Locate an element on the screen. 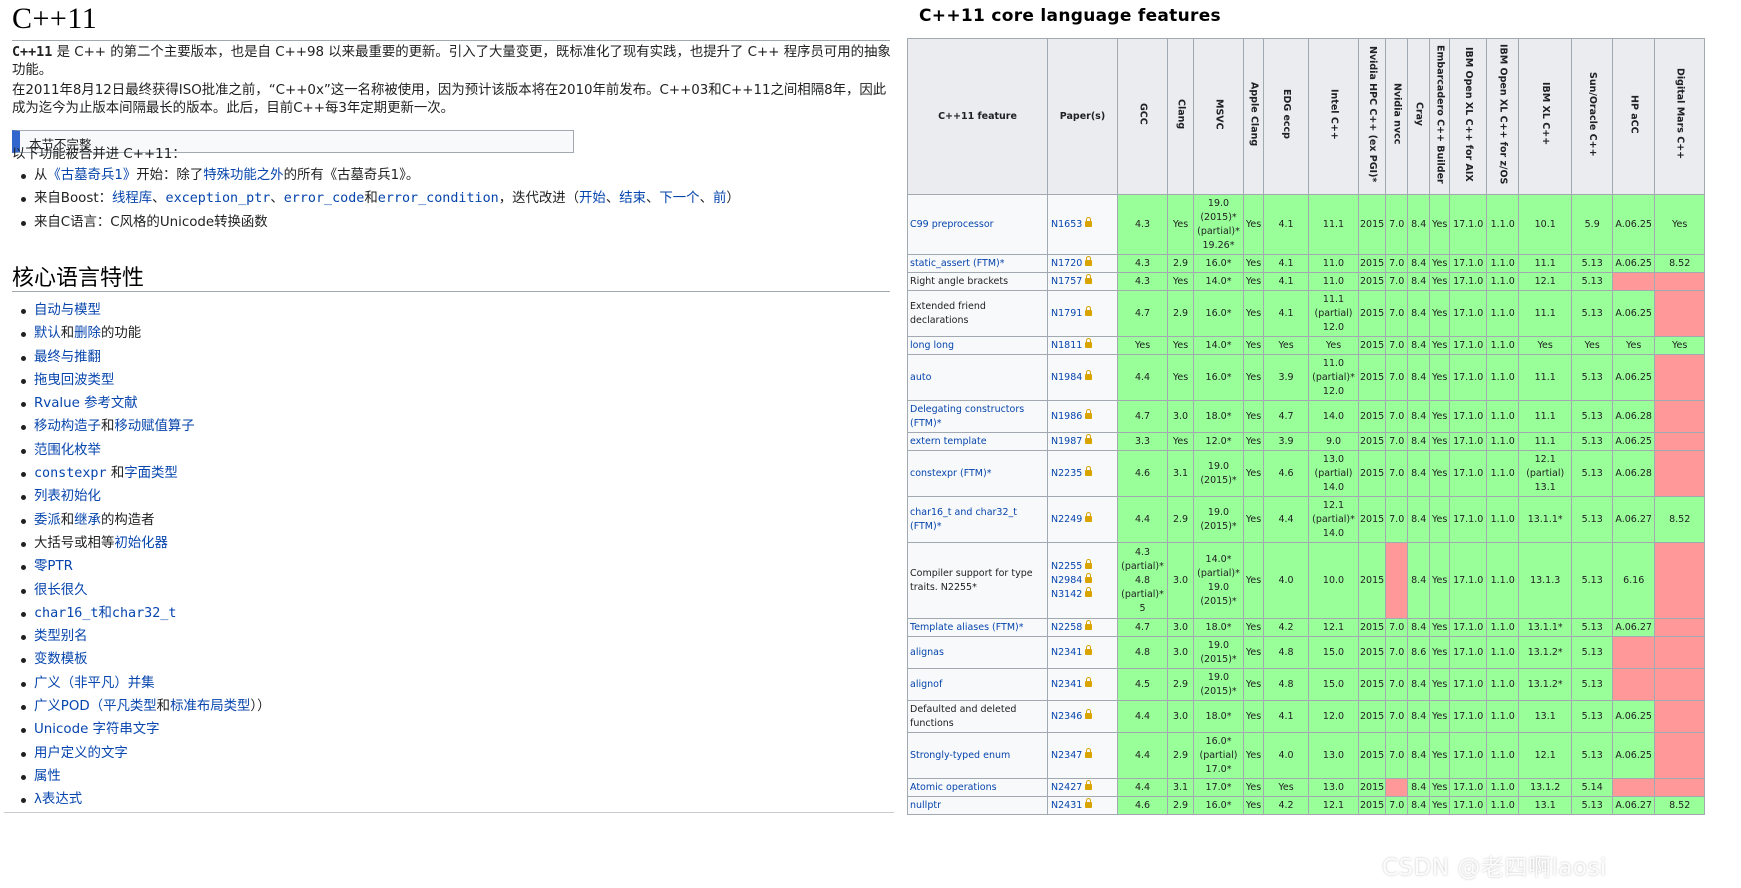 This screenshot has width=1741, height=888. core-link-list-initialization: 列表初始化 is located at coordinates (67, 496).